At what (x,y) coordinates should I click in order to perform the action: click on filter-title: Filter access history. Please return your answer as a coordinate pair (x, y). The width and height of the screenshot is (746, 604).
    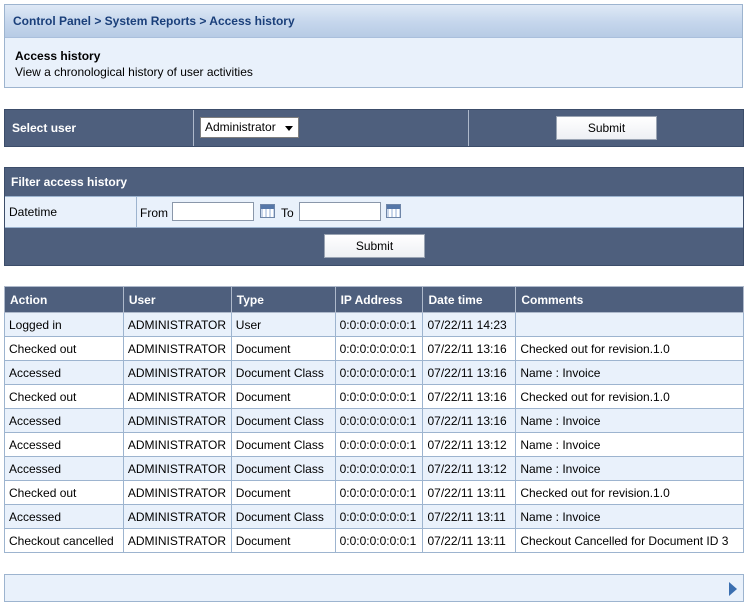
    Looking at the image, I should click on (69, 182).